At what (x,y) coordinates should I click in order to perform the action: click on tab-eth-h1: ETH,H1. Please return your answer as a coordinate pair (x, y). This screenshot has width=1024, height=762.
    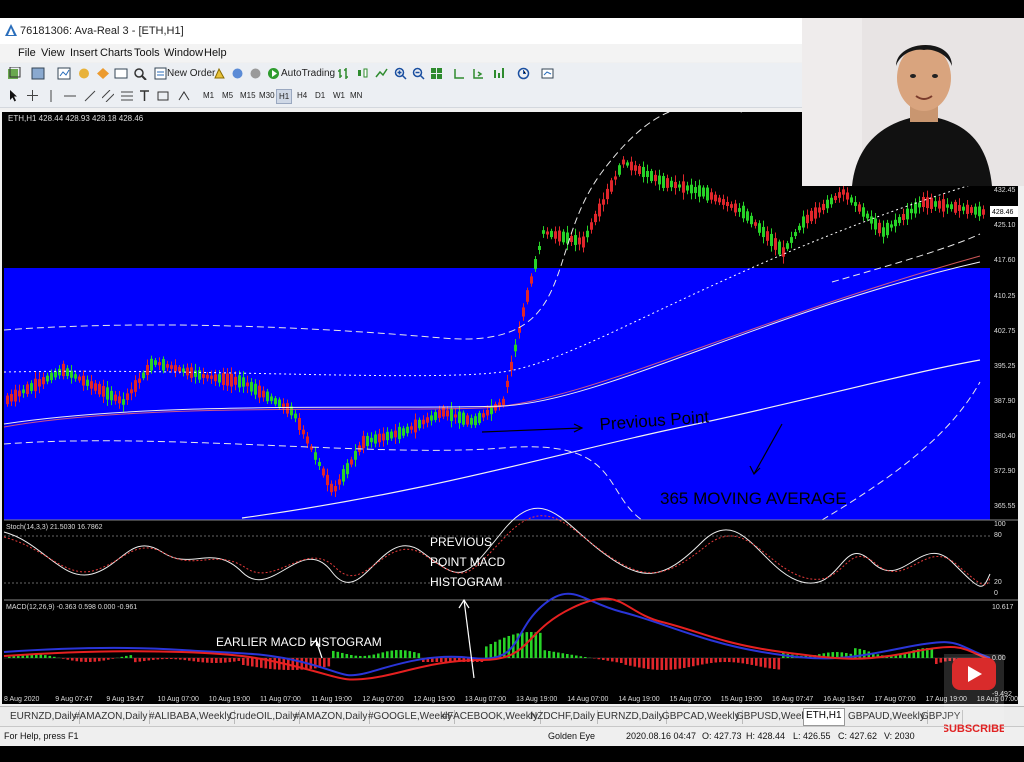
    Looking at the image, I should click on (824, 717).